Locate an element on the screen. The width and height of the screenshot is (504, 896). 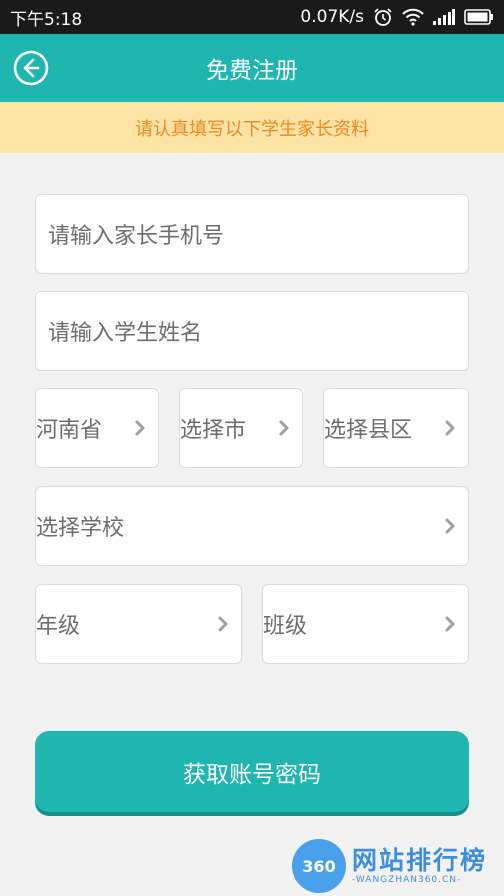
alarm-icon is located at coordinates (383, 17).